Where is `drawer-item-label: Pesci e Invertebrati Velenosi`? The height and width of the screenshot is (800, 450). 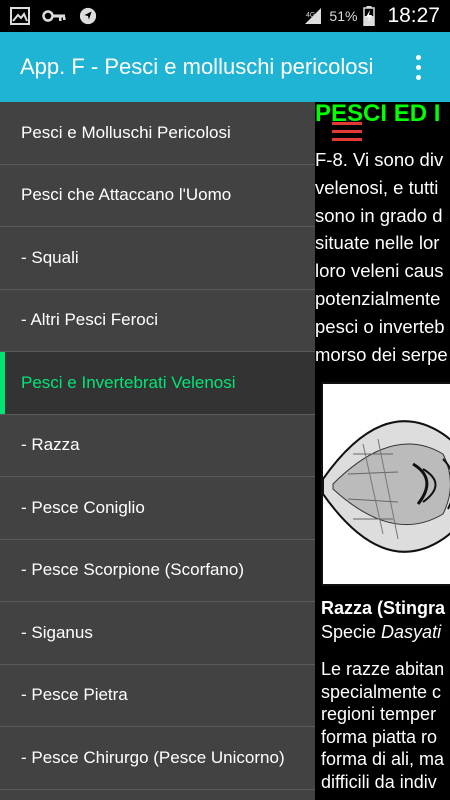
drawer-item-label: Pesci e Invertebrati Velenosi is located at coordinates (128, 382).